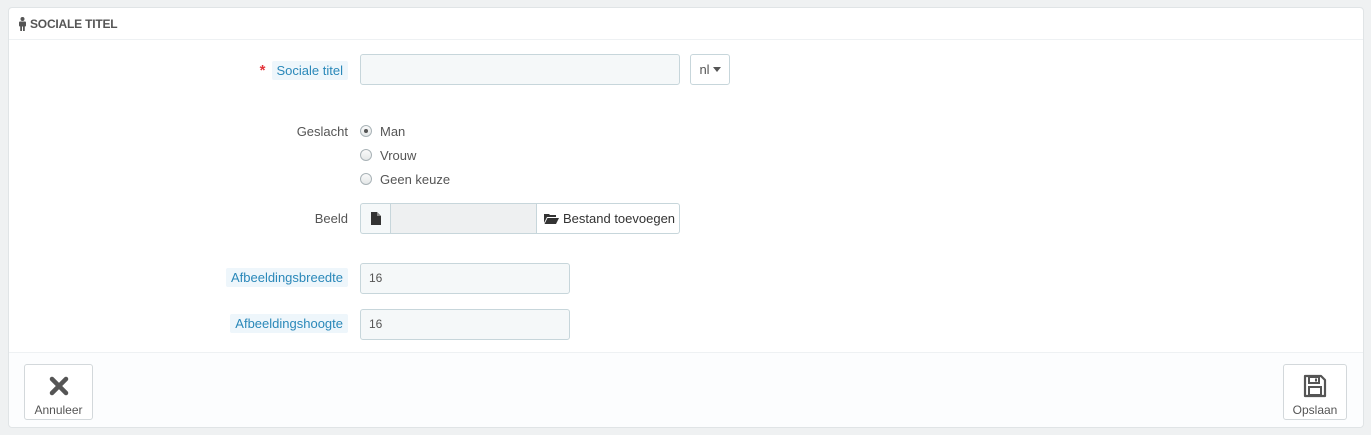  What do you see at coordinates (398, 155) in the screenshot?
I see `radio-label: Vrouw` at bounding box center [398, 155].